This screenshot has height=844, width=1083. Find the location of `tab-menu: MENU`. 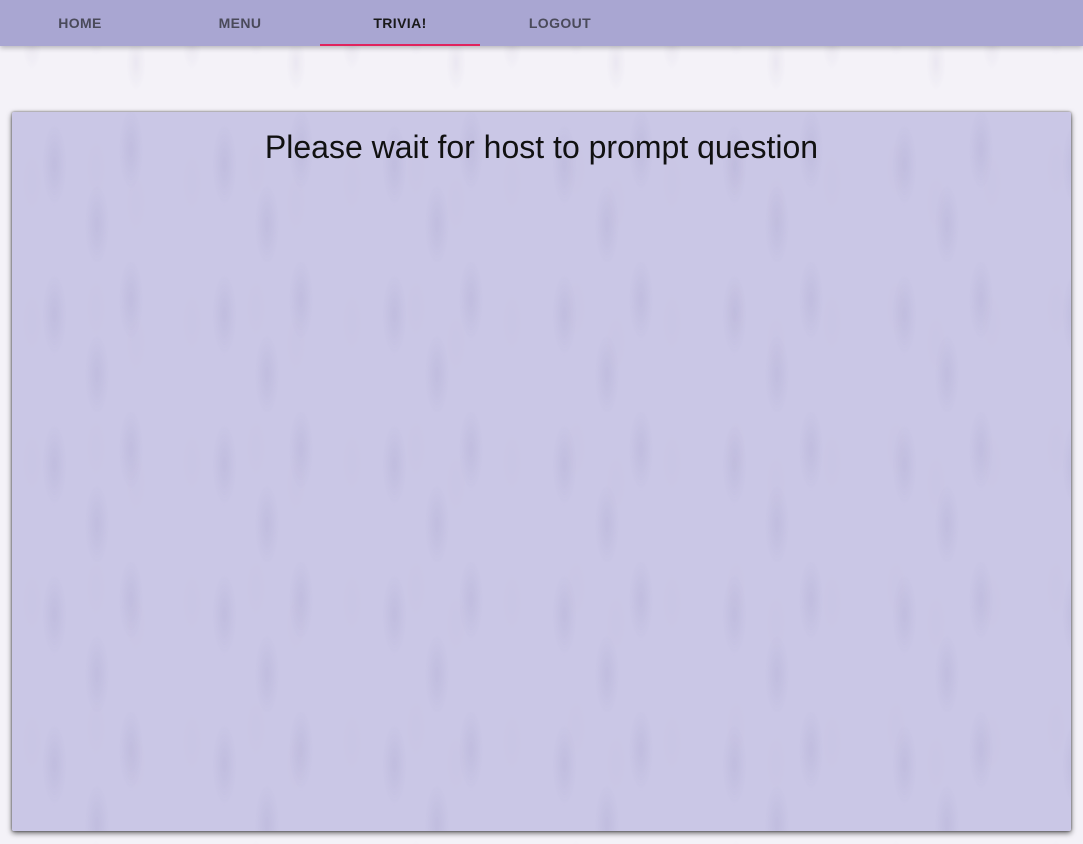

tab-menu: MENU is located at coordinates (240, 23).